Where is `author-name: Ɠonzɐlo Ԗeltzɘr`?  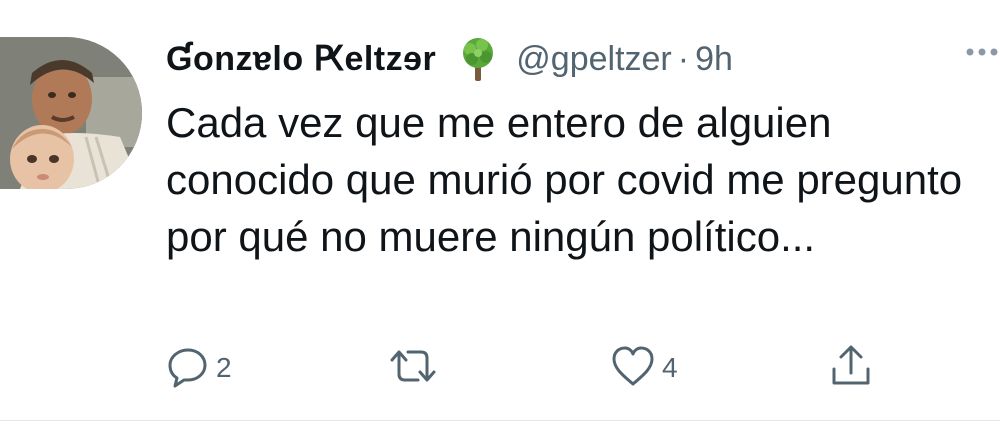 author-name: Ɠonzɐlo Ԗeltzɘr is located at coordinates (301, 59).